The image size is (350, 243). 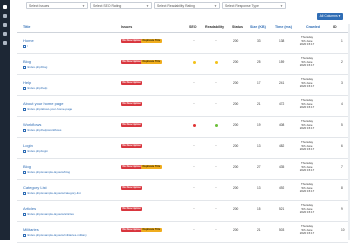 What do you see at coordinates (28, 40) in the screenshot?
I see `page-title-link: Home` at bounding box center [28, 40].